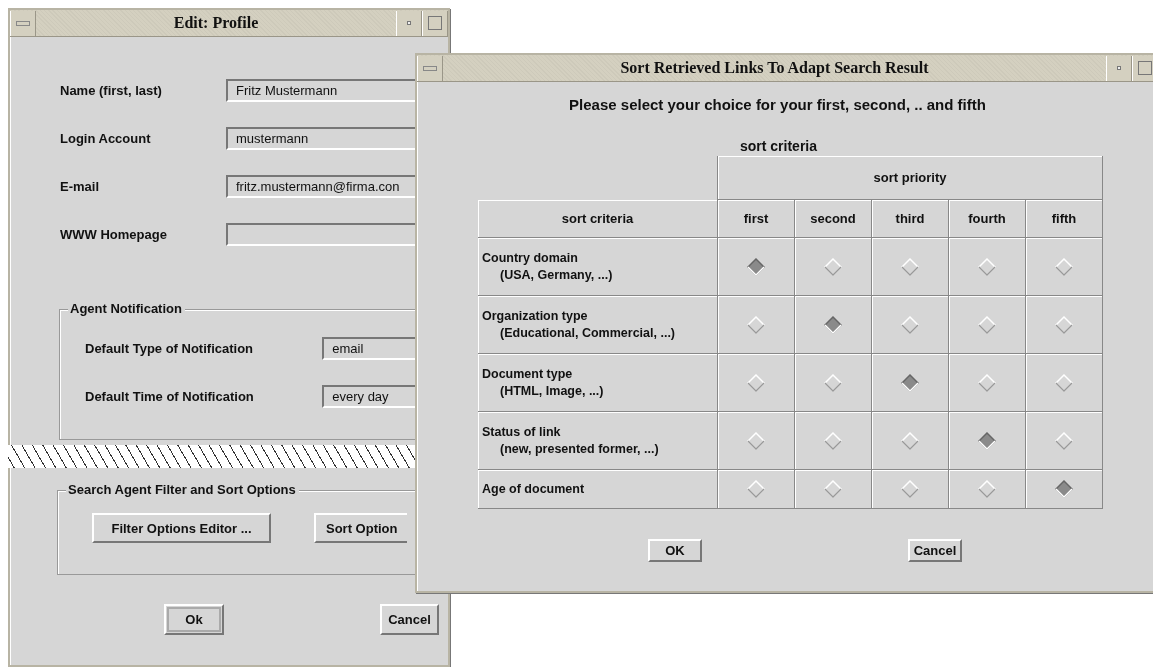 The width and height of the screenshot is (1153, 667). I want to click on instruction-text: Please select your choice for your first, second, .. and fifth, so click(777, 104).